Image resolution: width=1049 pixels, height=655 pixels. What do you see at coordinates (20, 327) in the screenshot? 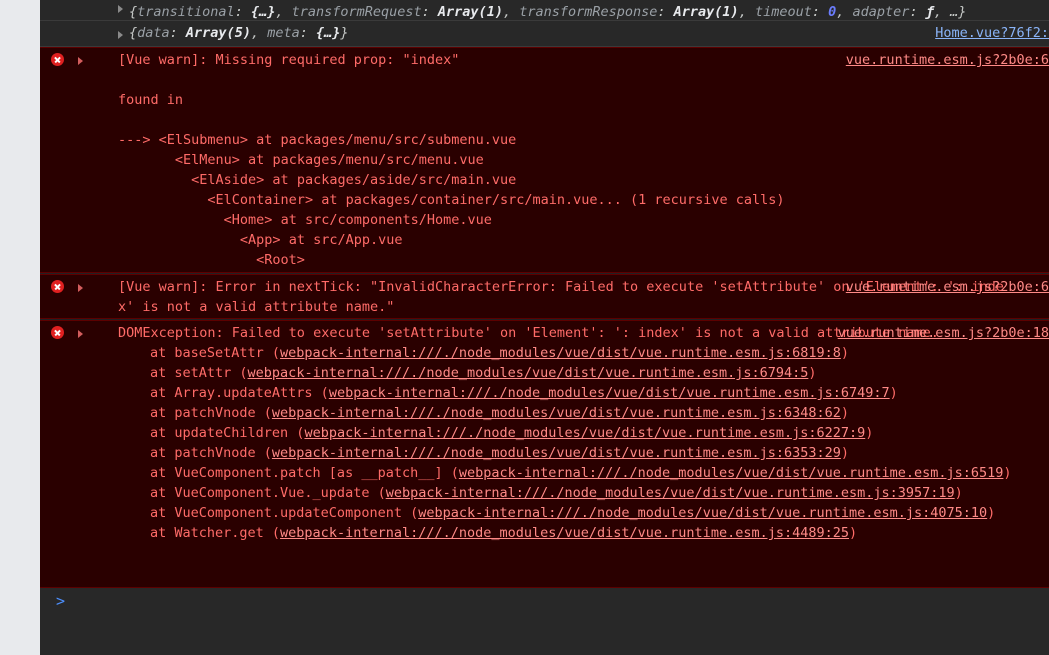
I see `left-gutter` at bounding box center [20, 327].